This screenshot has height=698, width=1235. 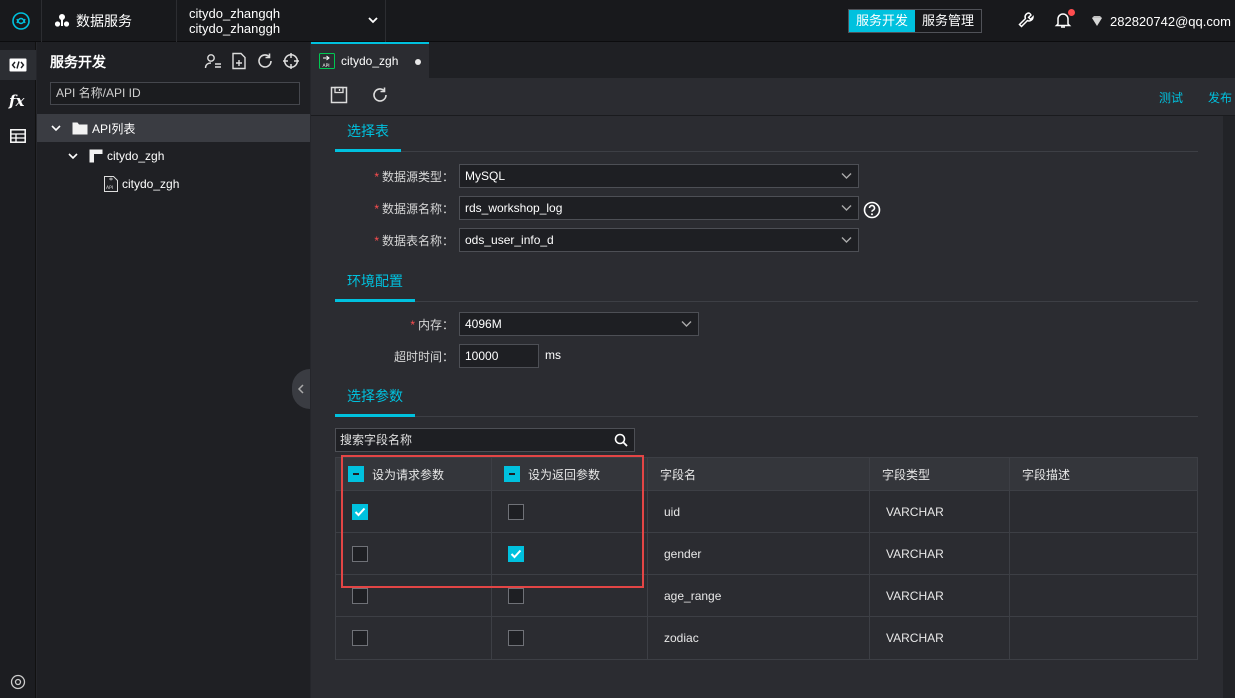 What do you see at coordinates (659, 176) in the screenshot?
I see `ds-type-select: MySQL` at bounding box center [659, 176].